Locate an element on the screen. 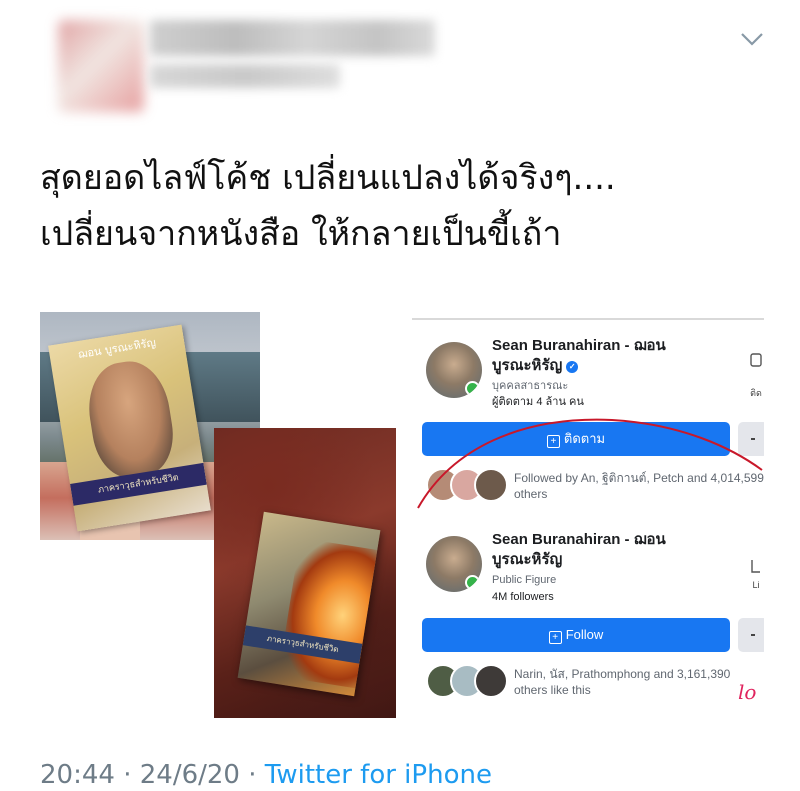  red-annotation-arc is located at coordinates (590, 463).